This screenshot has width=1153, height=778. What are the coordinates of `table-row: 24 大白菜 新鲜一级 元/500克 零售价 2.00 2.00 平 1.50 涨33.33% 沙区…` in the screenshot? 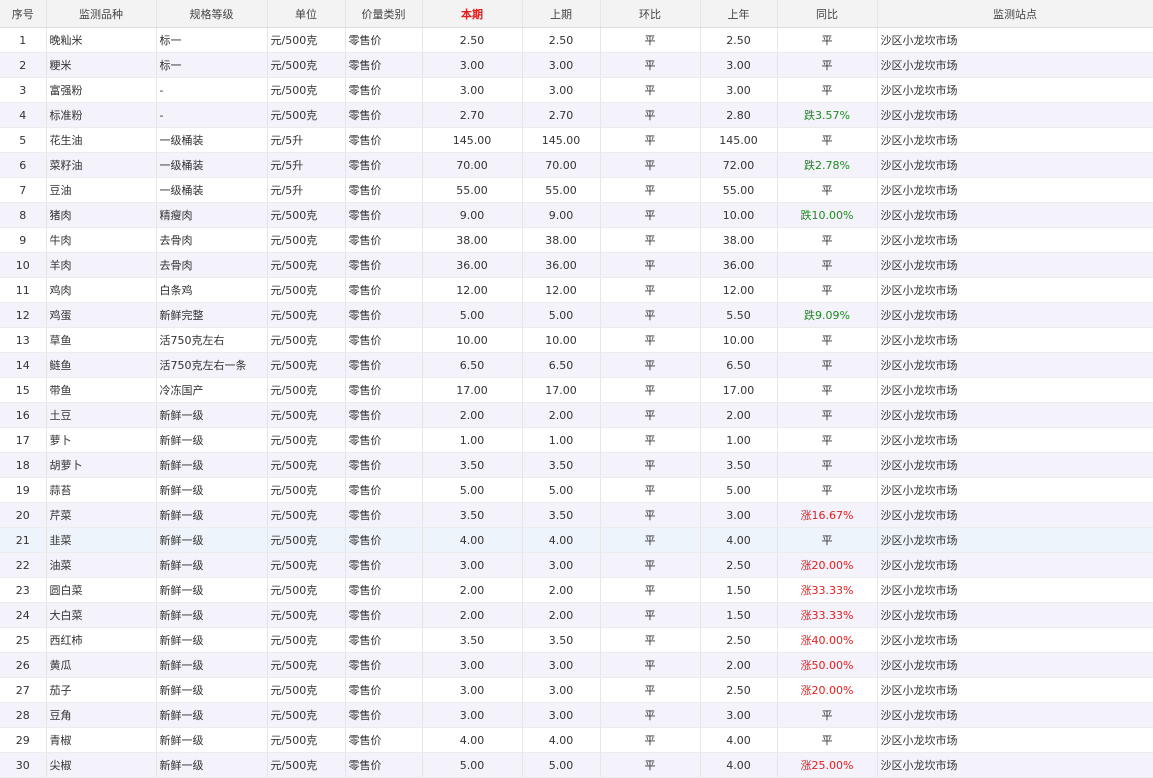 It's located at (576, 615).